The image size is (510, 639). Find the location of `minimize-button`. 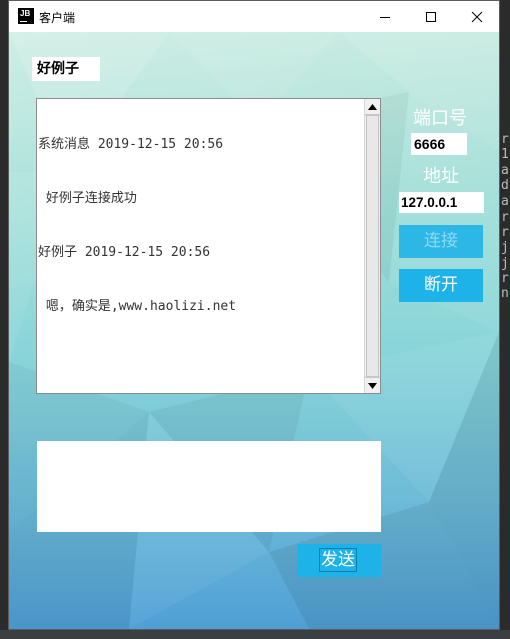

minimize-button is located at coordinates (385, 16).